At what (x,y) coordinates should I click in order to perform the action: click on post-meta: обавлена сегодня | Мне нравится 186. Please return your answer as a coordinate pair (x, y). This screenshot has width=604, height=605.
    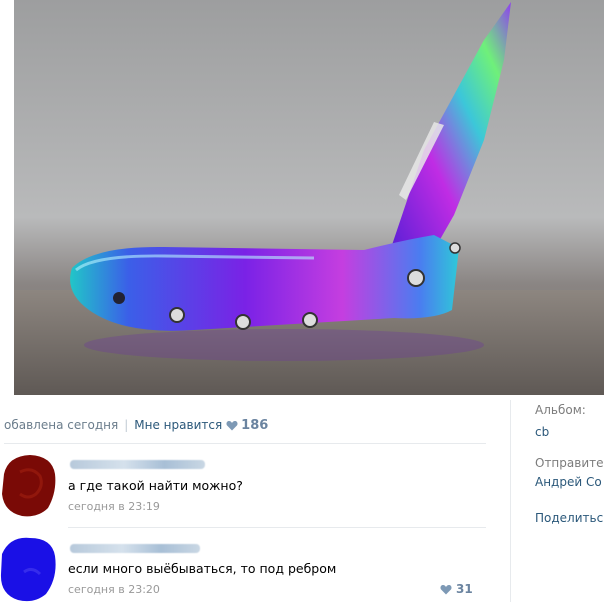
    Looking at the image, I should click on (136, 425).